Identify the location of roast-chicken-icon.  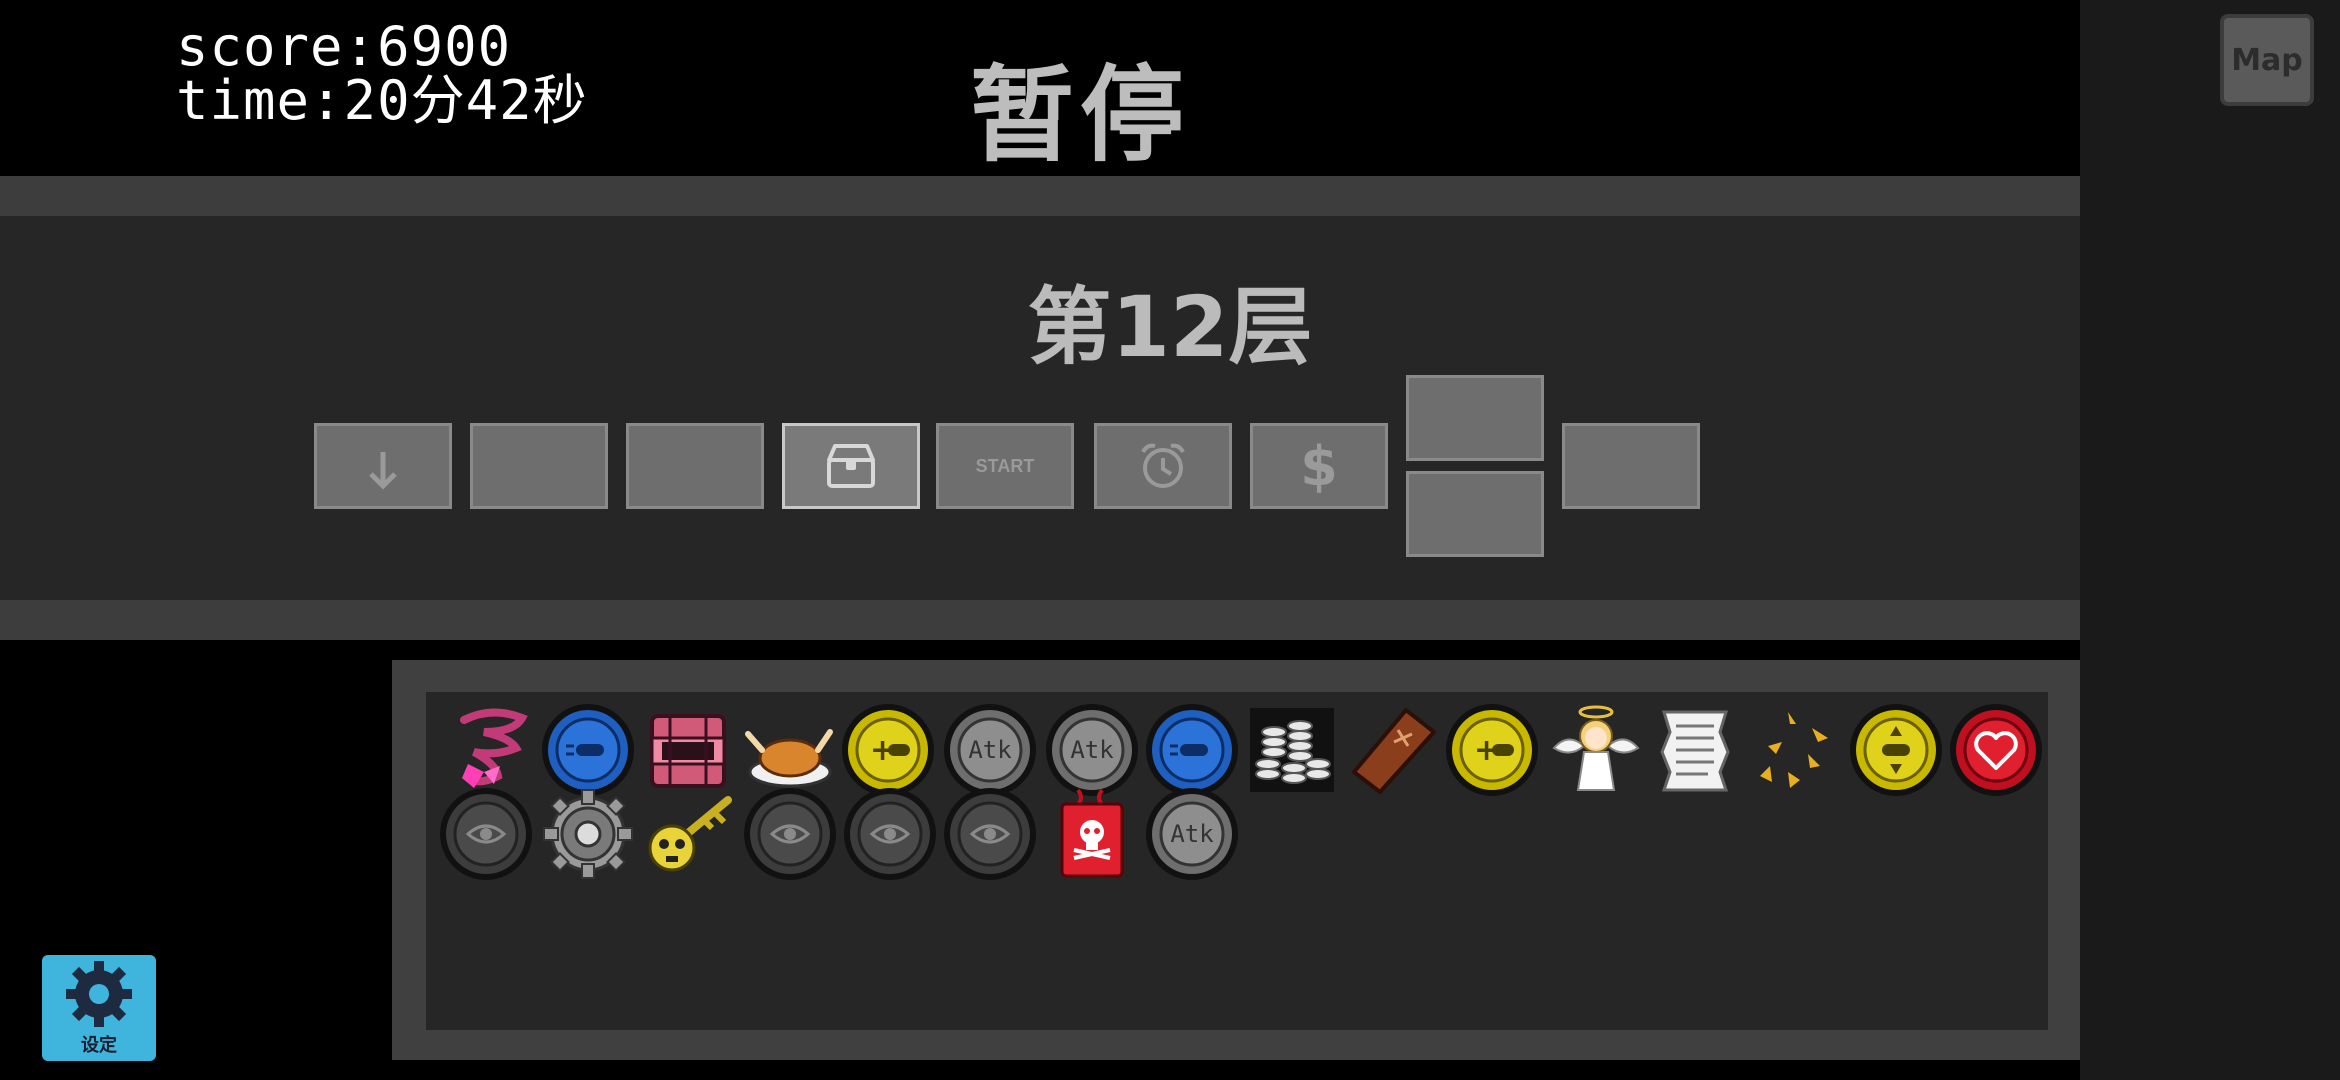
(788, 750).